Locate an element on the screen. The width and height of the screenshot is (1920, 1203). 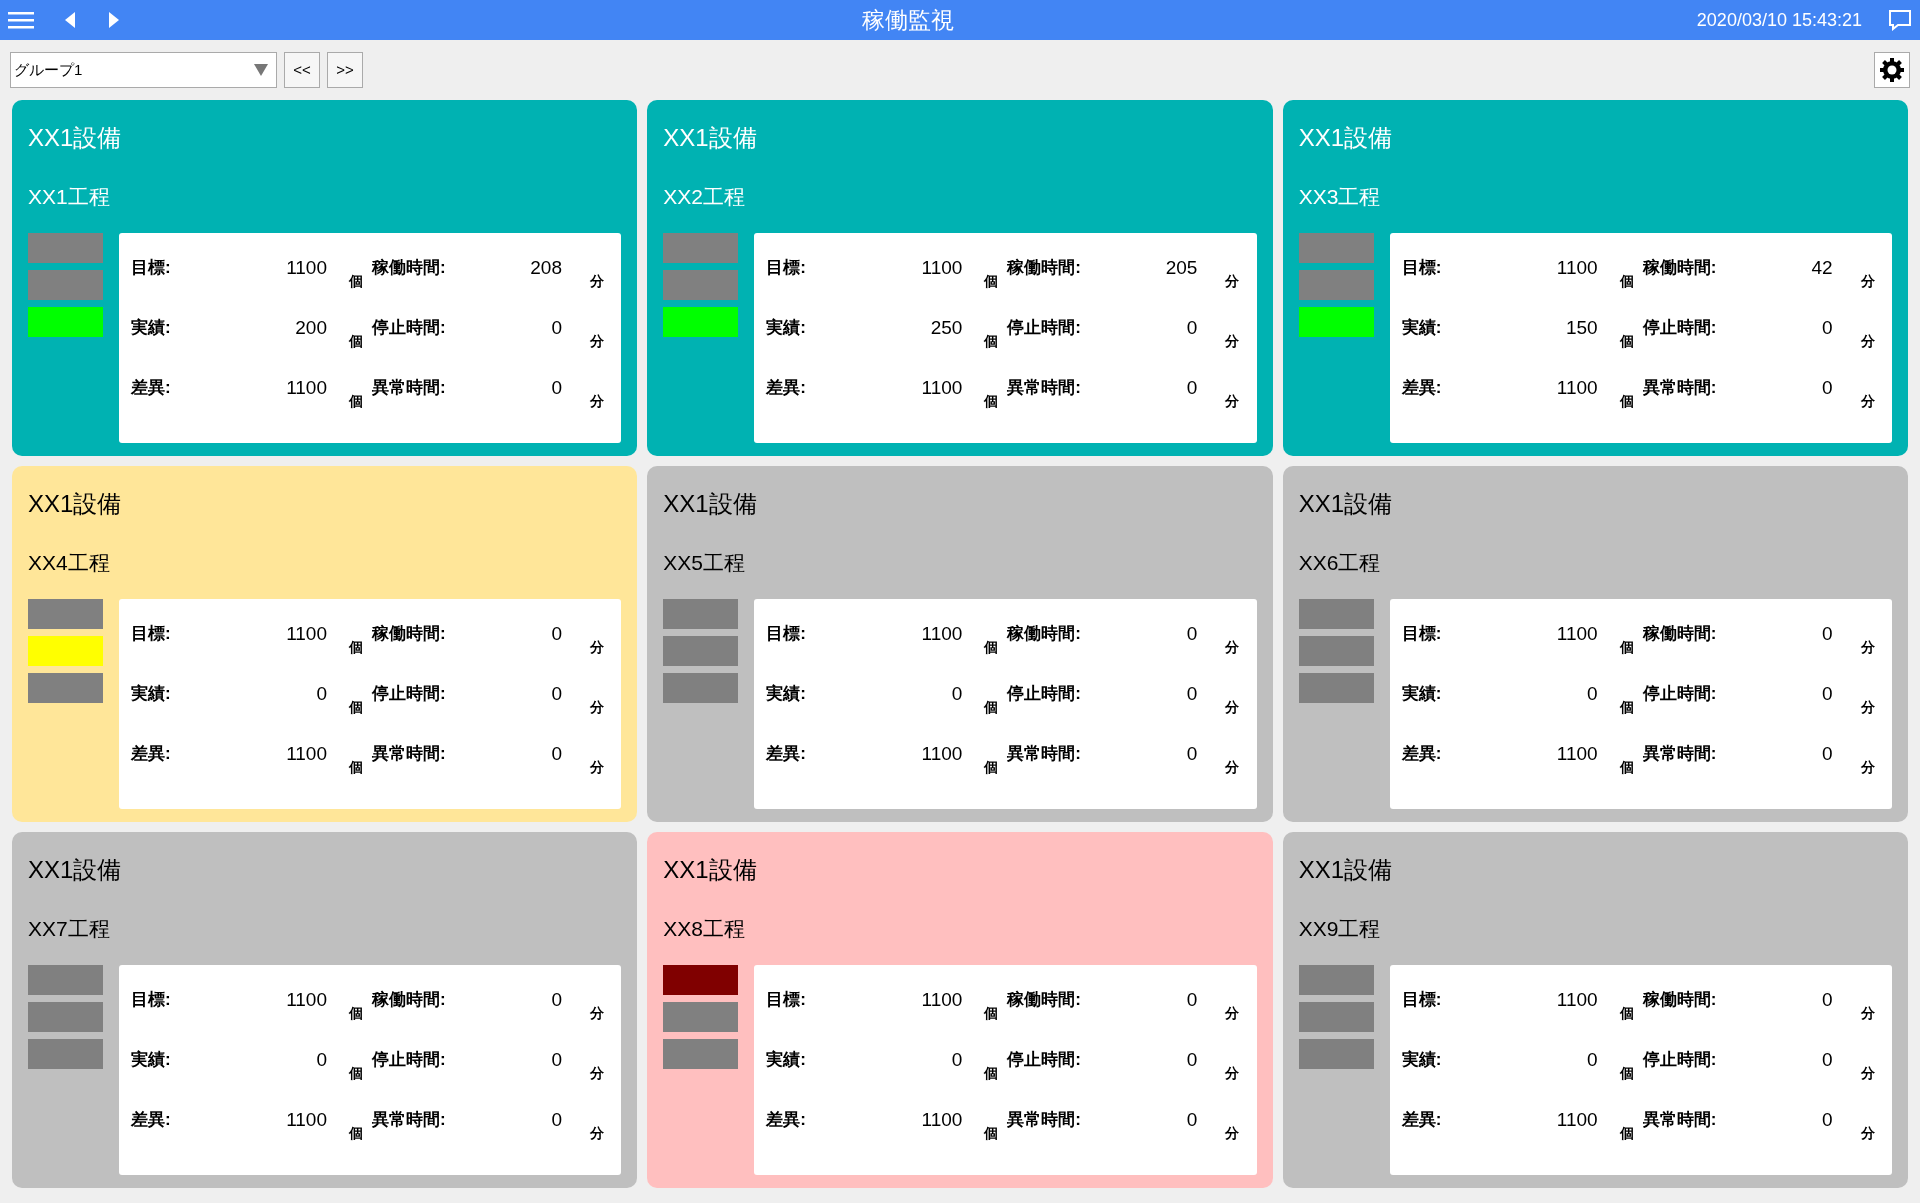
settings-icon is located at coordinates (1892, 70).